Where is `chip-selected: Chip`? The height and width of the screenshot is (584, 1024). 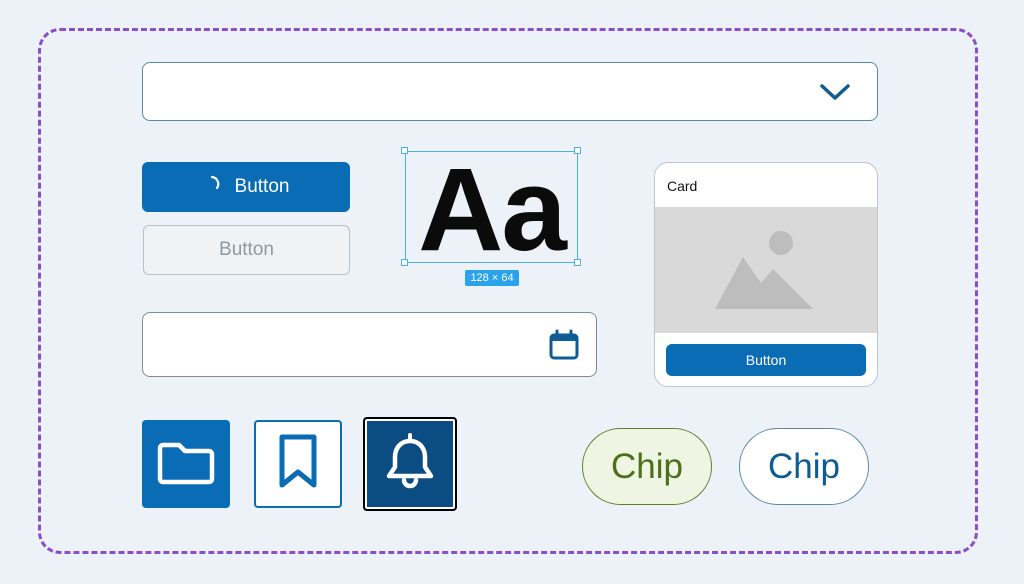
chip-selected: Chip is located at coordinates (647, 466).